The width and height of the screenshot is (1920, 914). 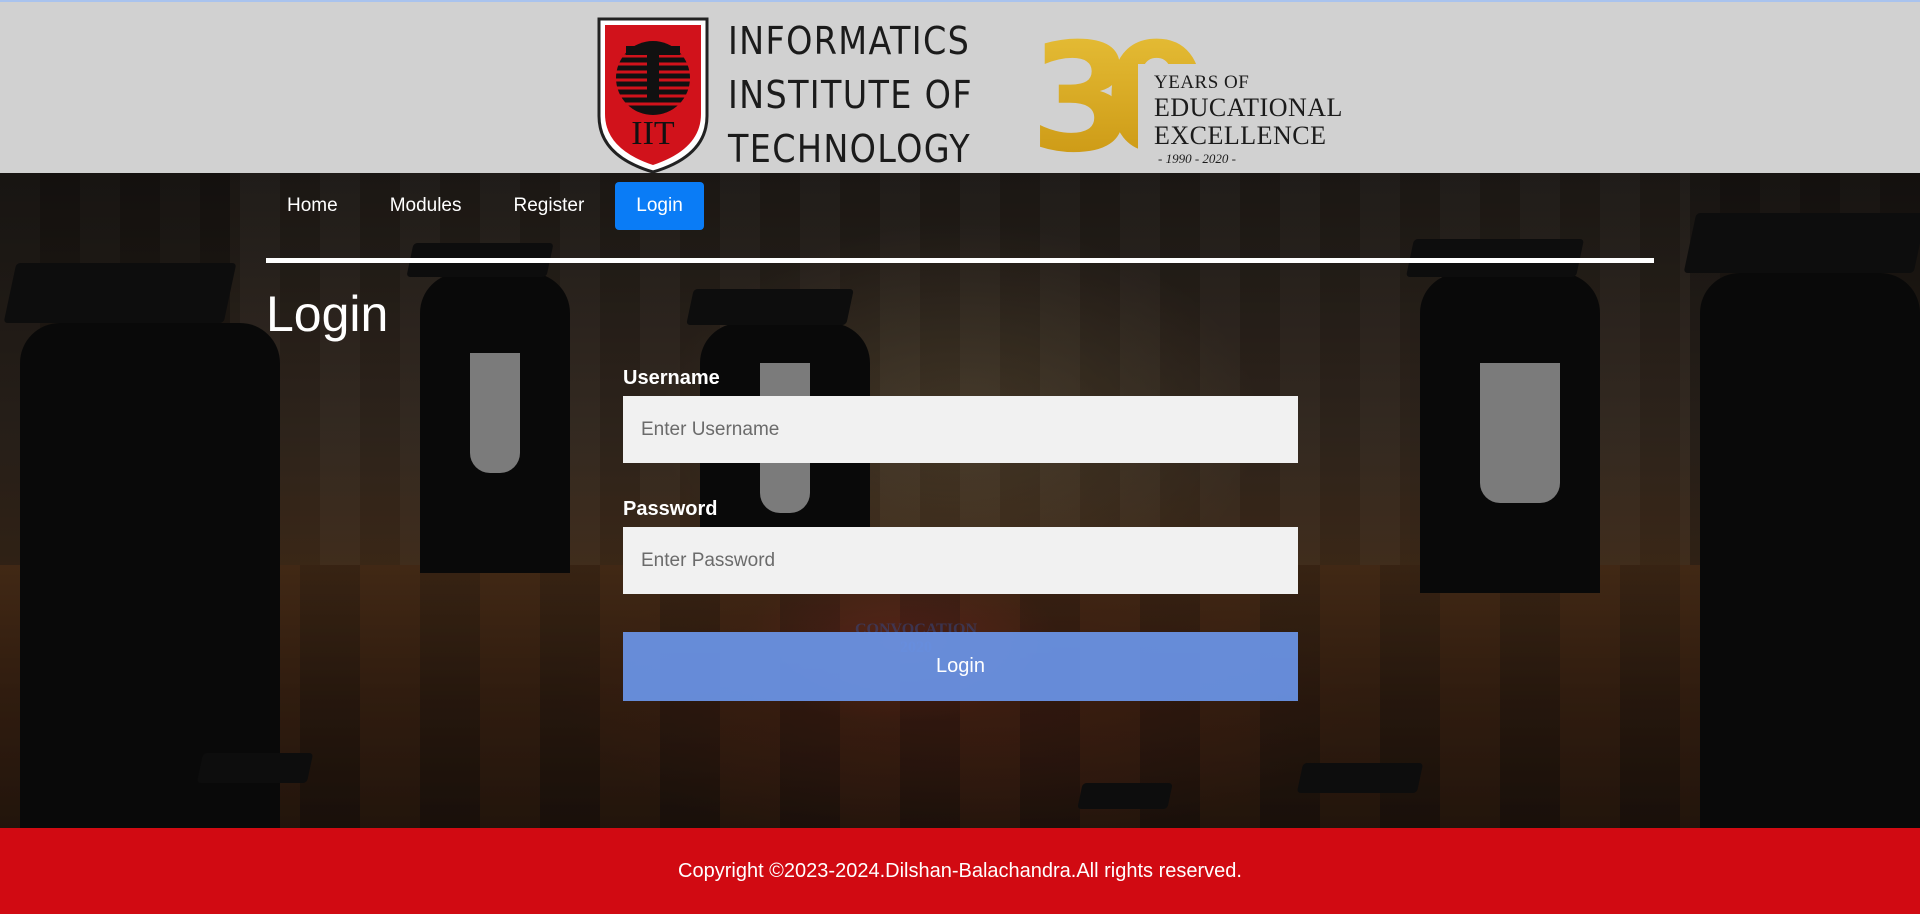 I want to click on nav-modules: Modules, so click(x=426, y=206).